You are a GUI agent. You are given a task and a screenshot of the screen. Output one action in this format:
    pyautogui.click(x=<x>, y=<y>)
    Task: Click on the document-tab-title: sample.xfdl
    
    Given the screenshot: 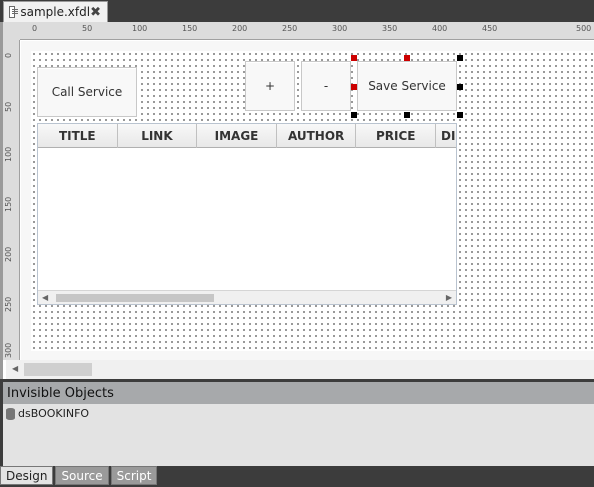 What is the action you would take?
    pyautogui.click(x=55, y=12)
    